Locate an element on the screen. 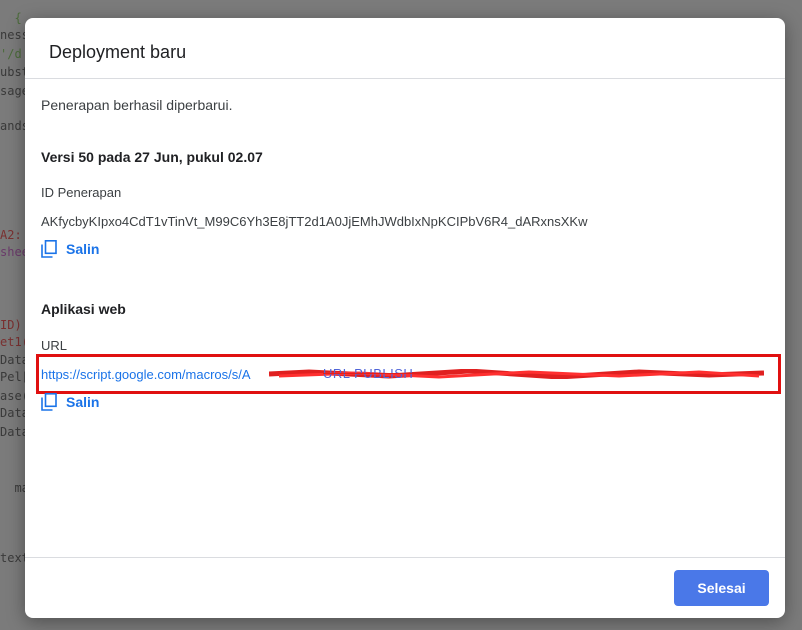 The width and height of the screenshot is (802, 630). background-code-line: '/d is located at coordinates (11, 54).